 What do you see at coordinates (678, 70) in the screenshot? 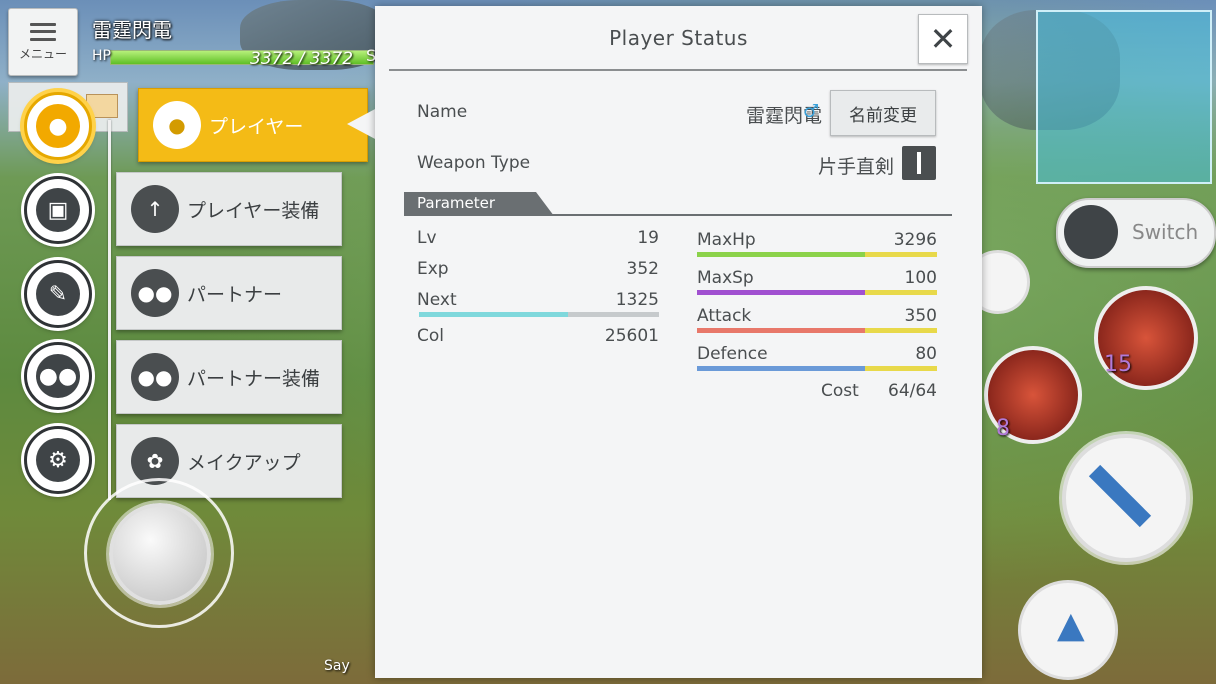
I see `title-divider` at bounding box center [678, 70].